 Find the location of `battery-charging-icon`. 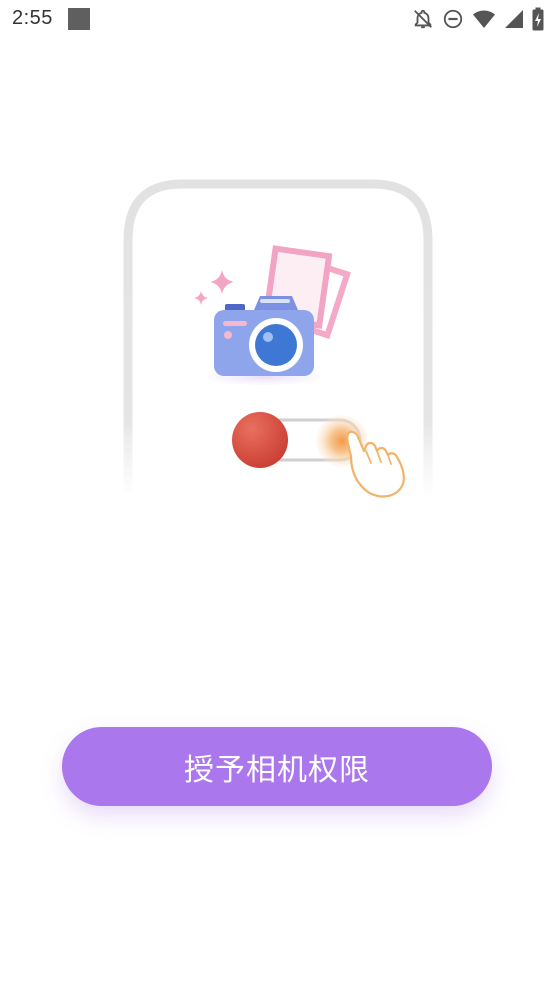

battery-charging-icon is located at coordinates (538, 19).